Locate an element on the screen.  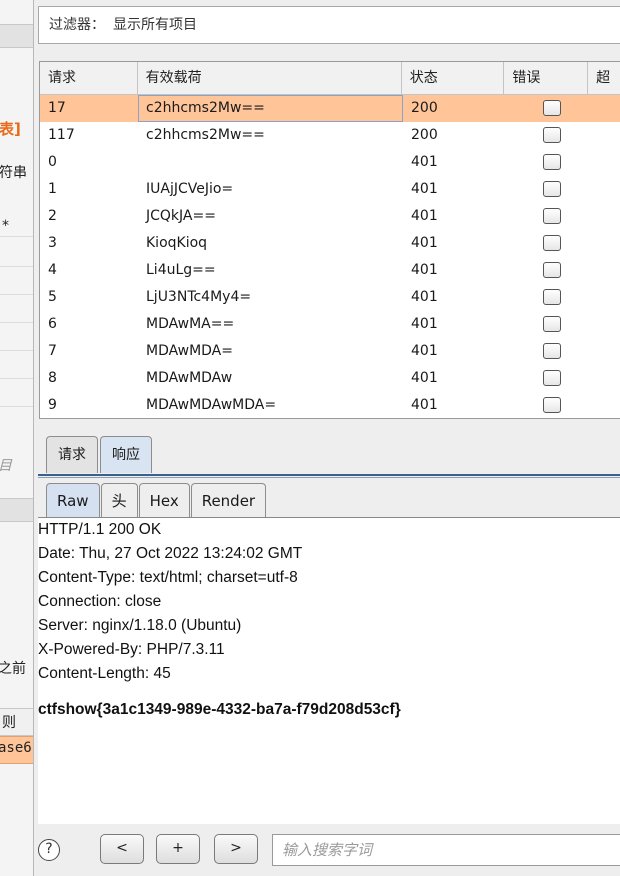
cell-request: 117 is located at coordinates (61, 135).